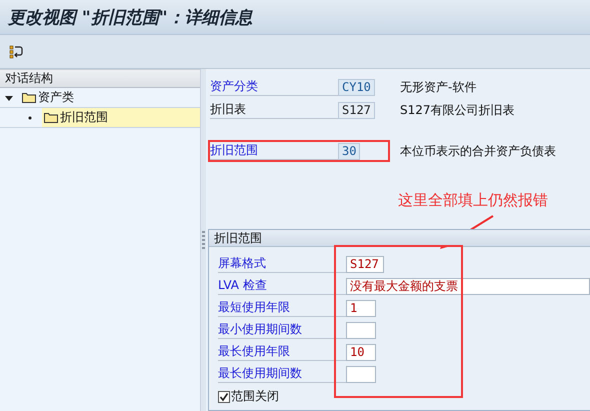 This screenshot has width=590, height=411. Describe the element at coordinates (473, 201) in the screenshot. I see `annotation-note: 这里全部填上仍然报错` at that location.